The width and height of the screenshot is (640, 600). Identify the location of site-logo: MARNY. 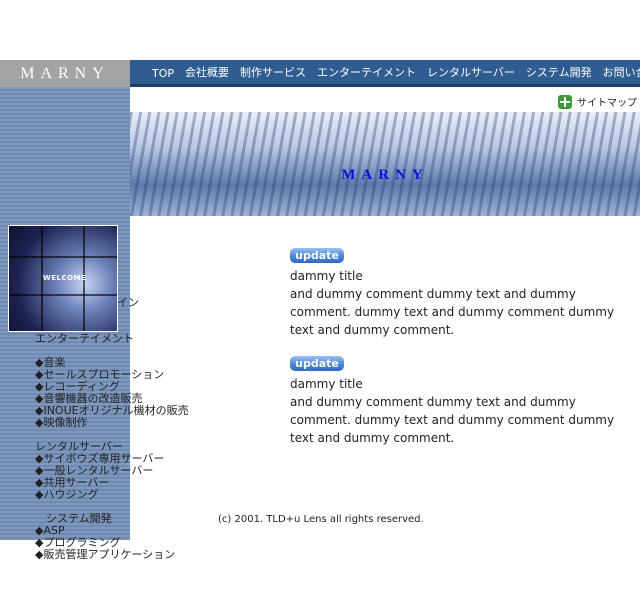
(65, 73).